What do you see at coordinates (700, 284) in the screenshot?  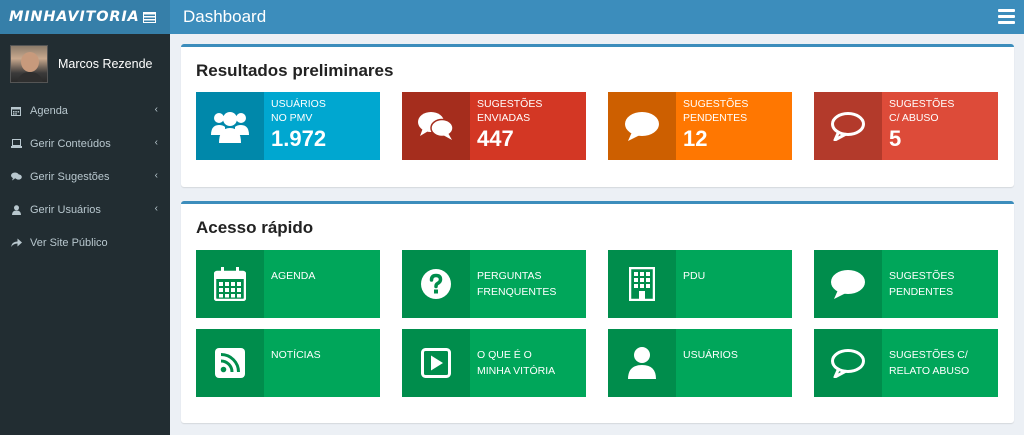 I see `quick-tile-pdu: PDU` at bounding box center [700, 284].